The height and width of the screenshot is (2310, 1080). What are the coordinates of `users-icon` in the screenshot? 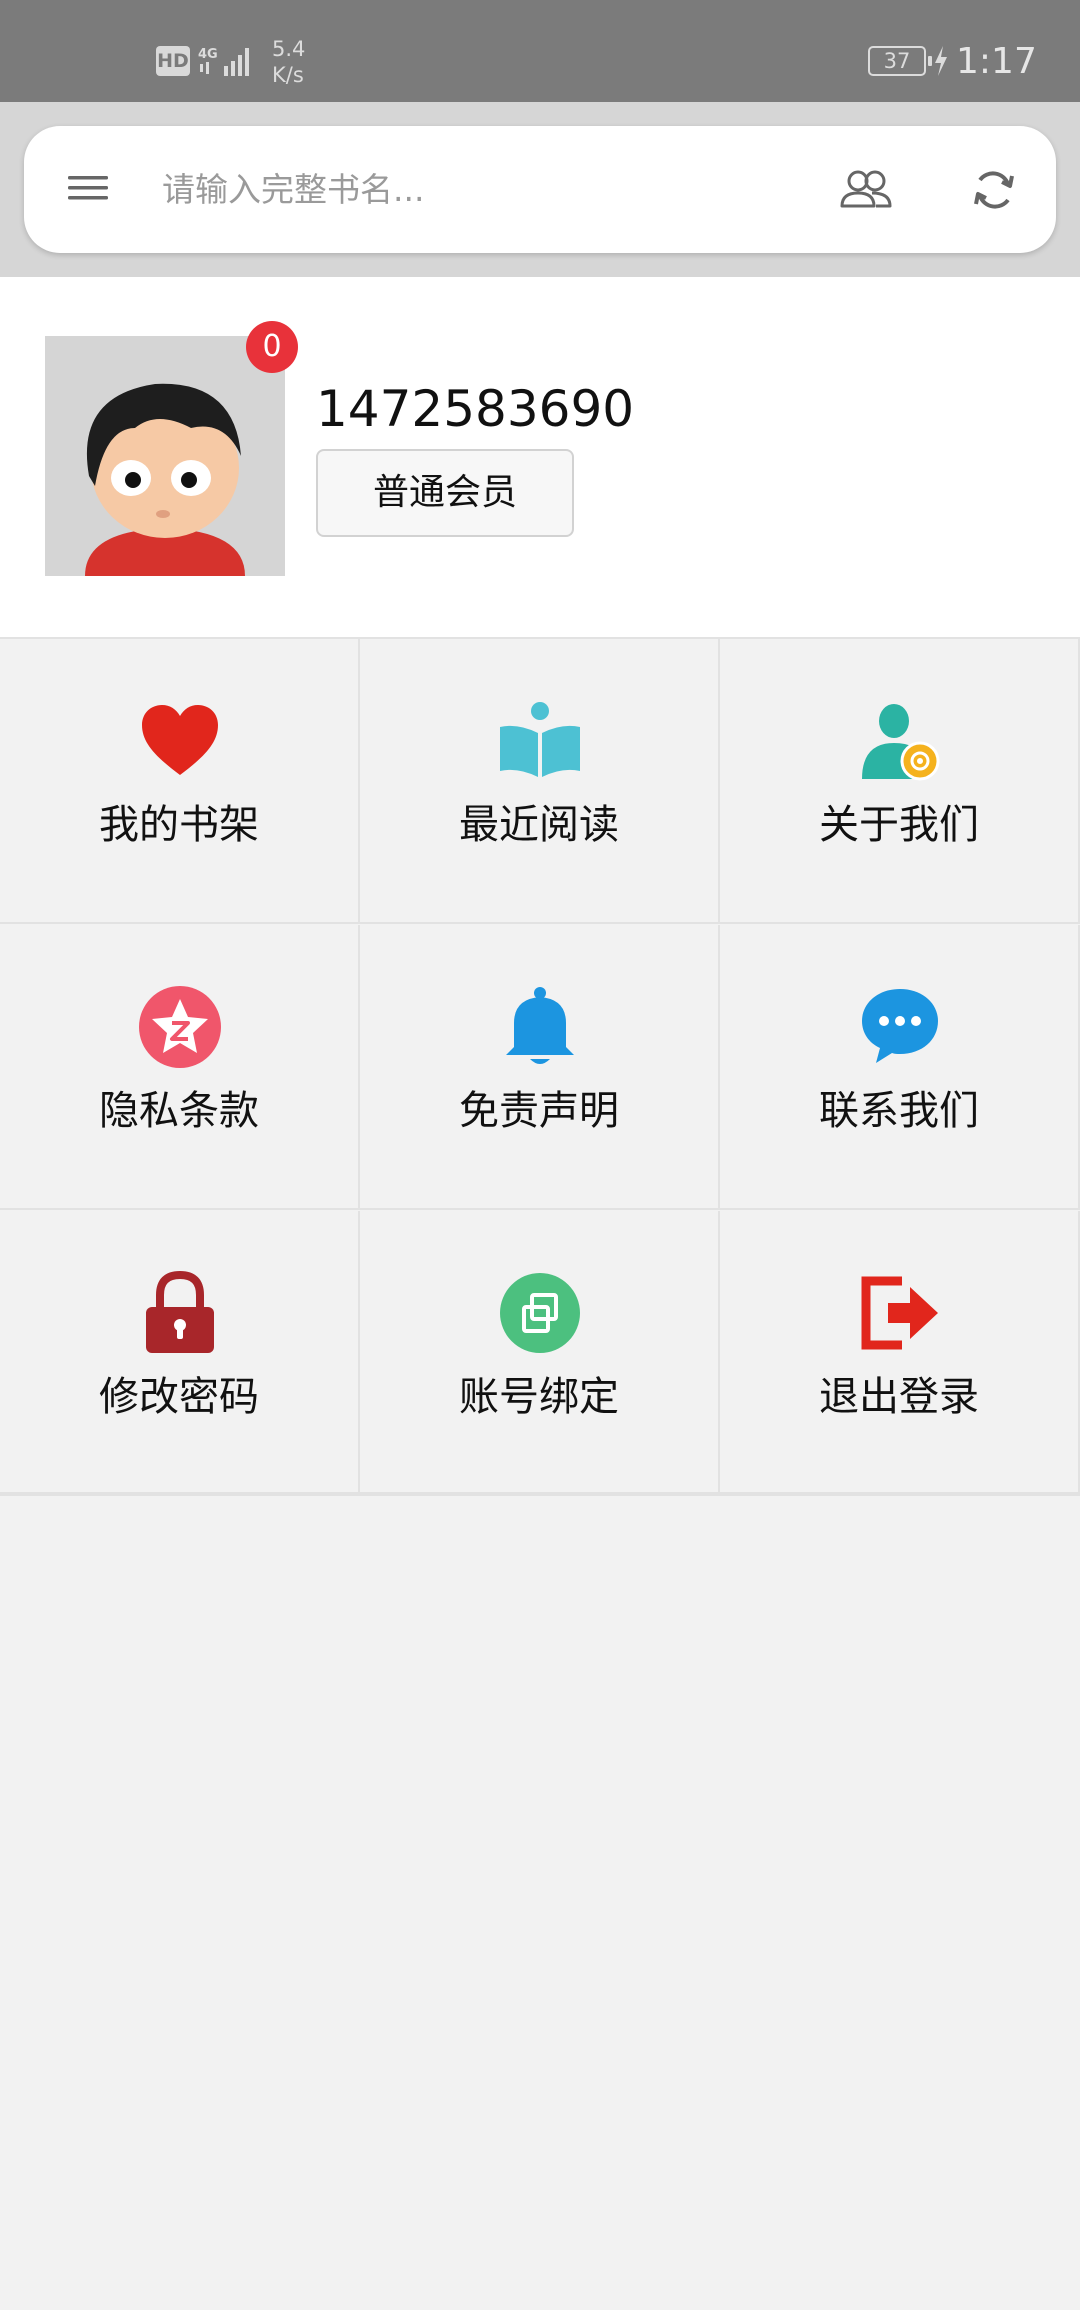 It's located at (866, 189).